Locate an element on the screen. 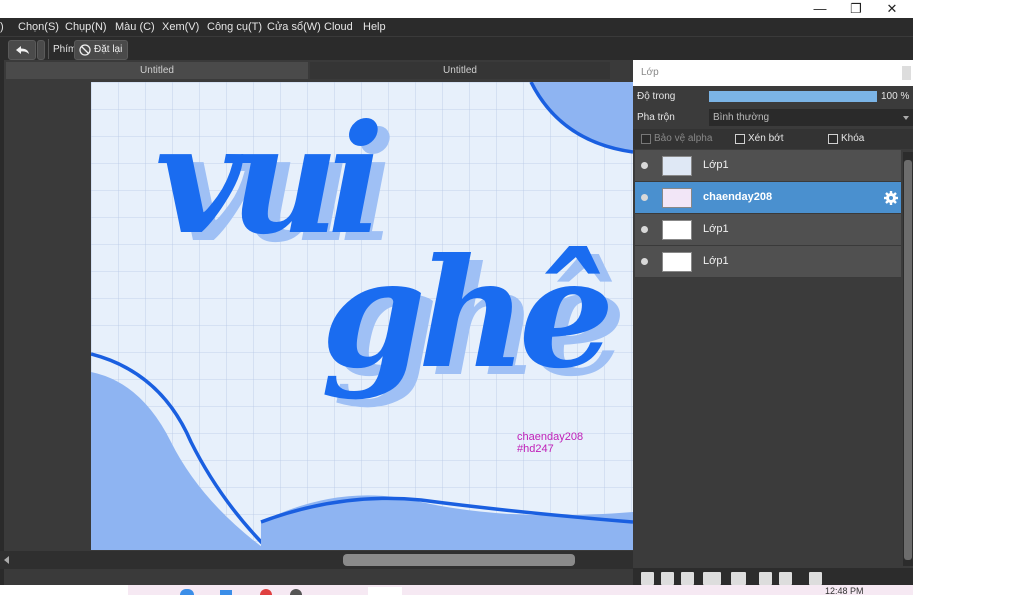 The image size is (1024, 596). add-layer-menu-icon is located at coordinates (712, 578).